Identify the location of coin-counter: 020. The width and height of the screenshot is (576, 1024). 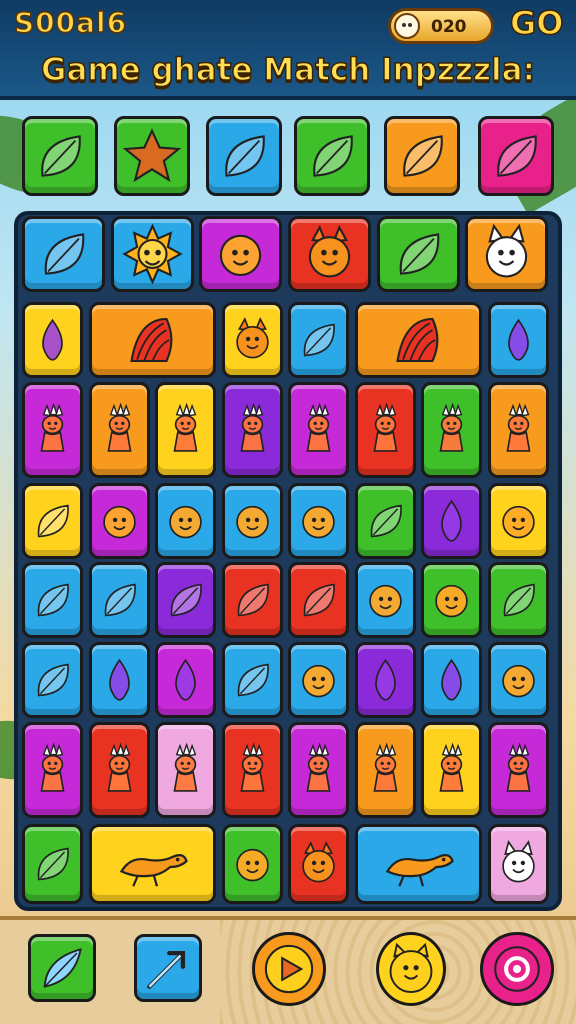
(441, 26).